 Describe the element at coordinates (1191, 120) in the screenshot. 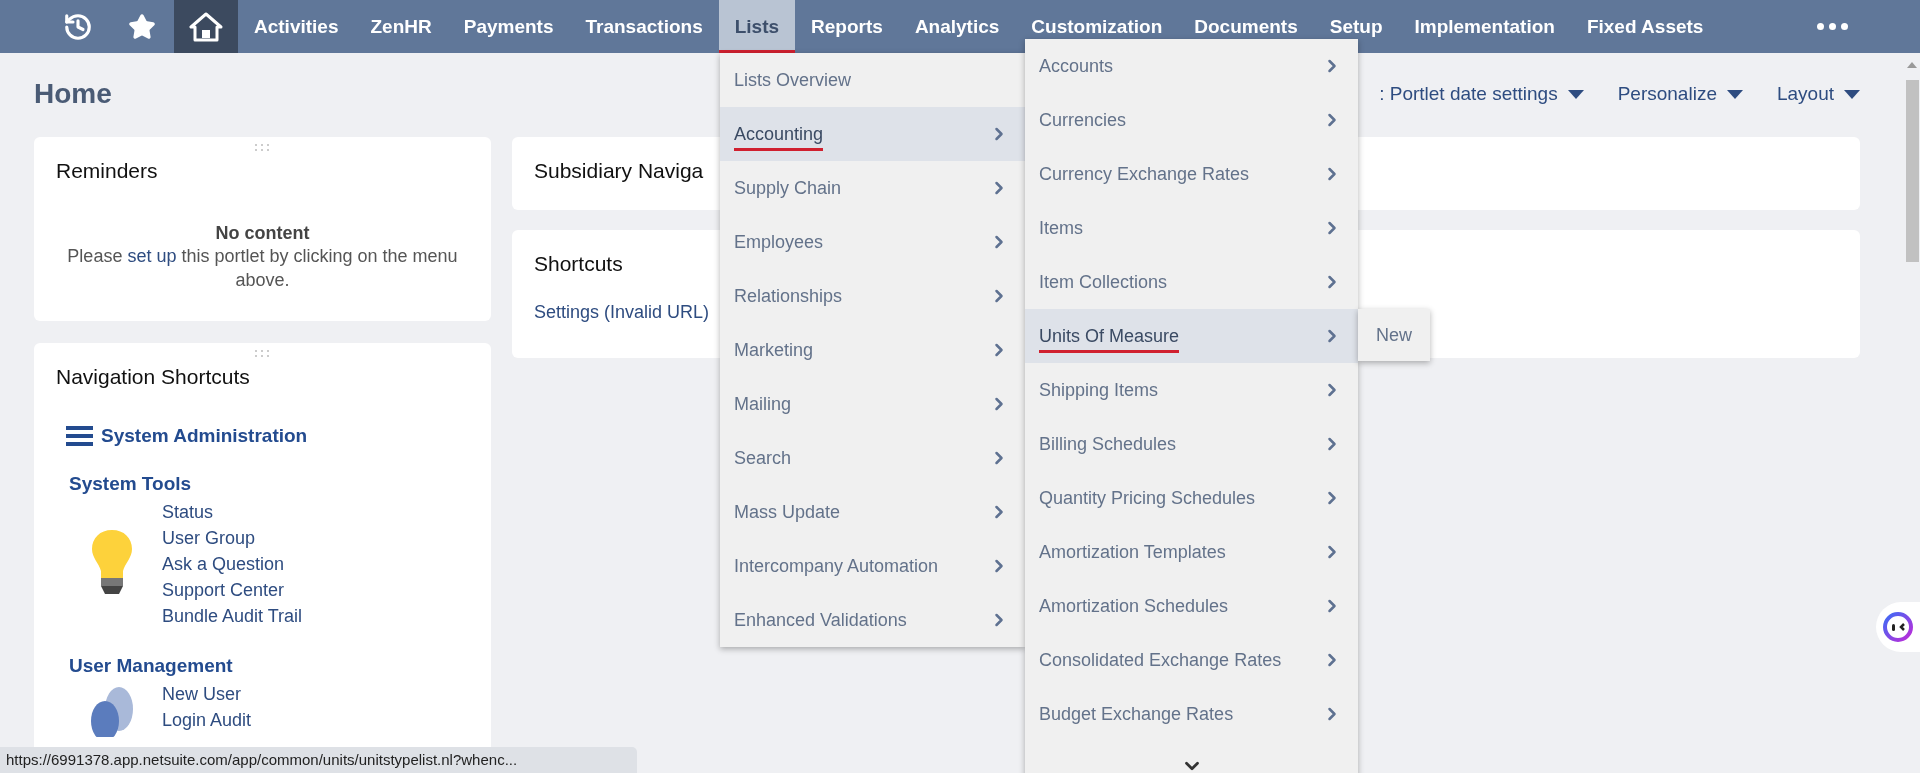

I see `menu-item: Currencies` at that location.